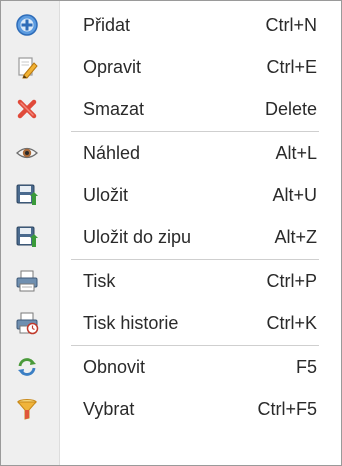 This screenshot has height=466, width=342. I want to click on edit-icon, so click(27, 67).